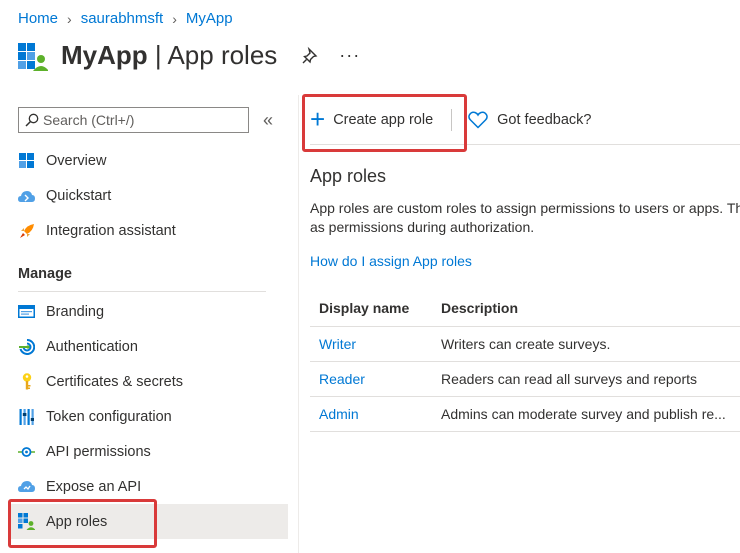 The height and width of the screenshot is (553, 740). I want to click on sidebar-item-api-permissions: API permissions, so click(149, 451).